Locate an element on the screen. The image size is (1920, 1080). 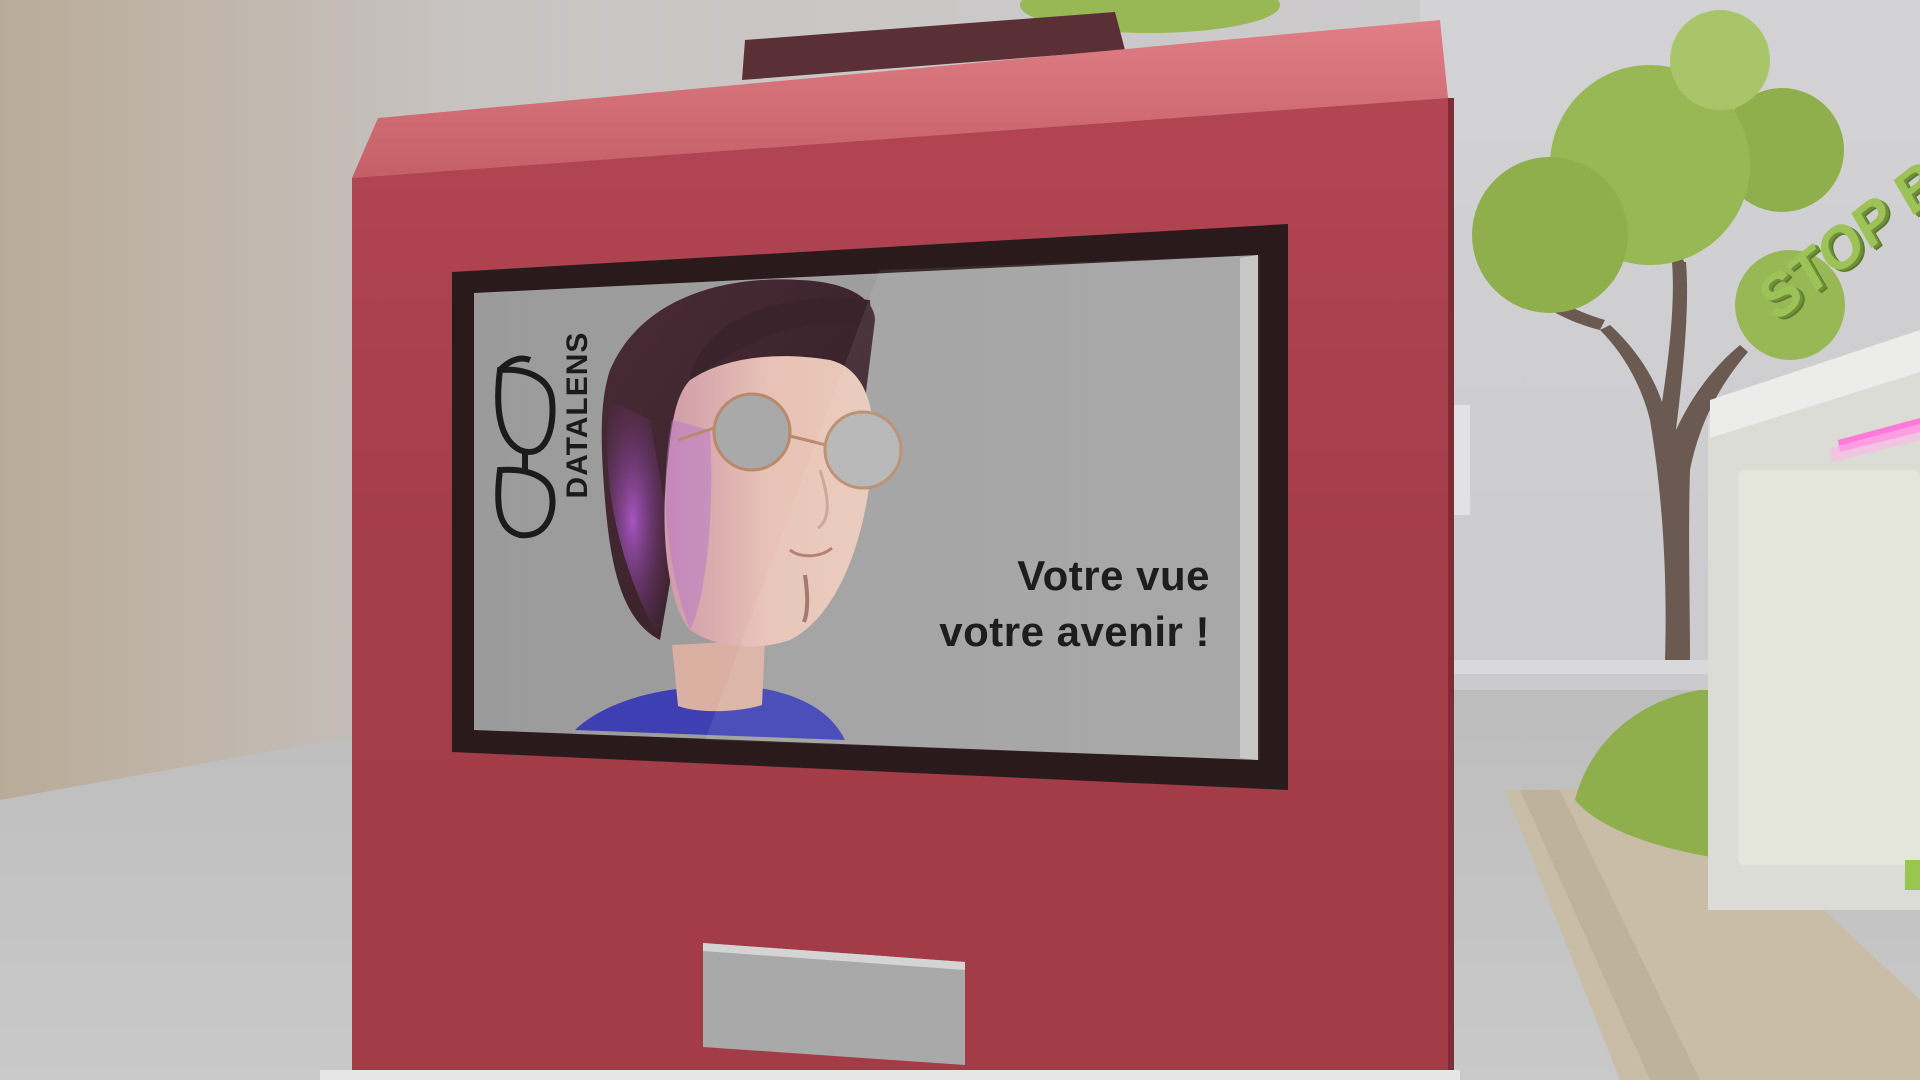
brand-name: DATALENS is located at coordinates (577, 415).